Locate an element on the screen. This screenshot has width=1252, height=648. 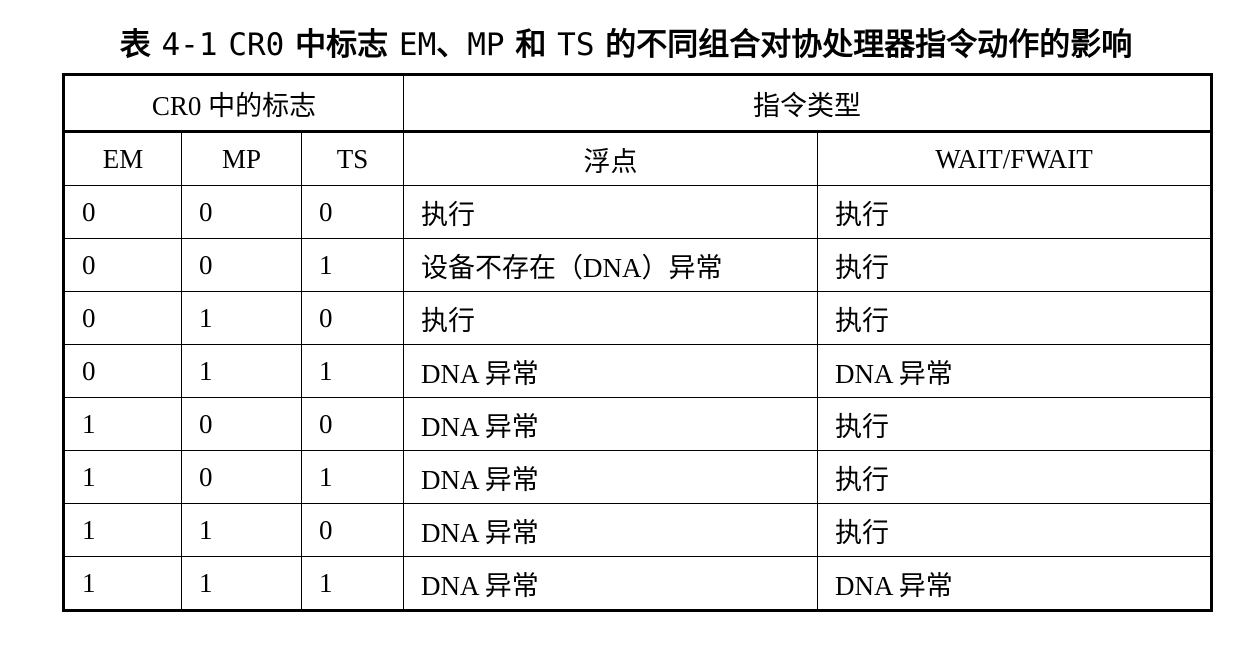
table-row: 1 0 0 DNA 异常 执行 is located at coordinates (638, 424).